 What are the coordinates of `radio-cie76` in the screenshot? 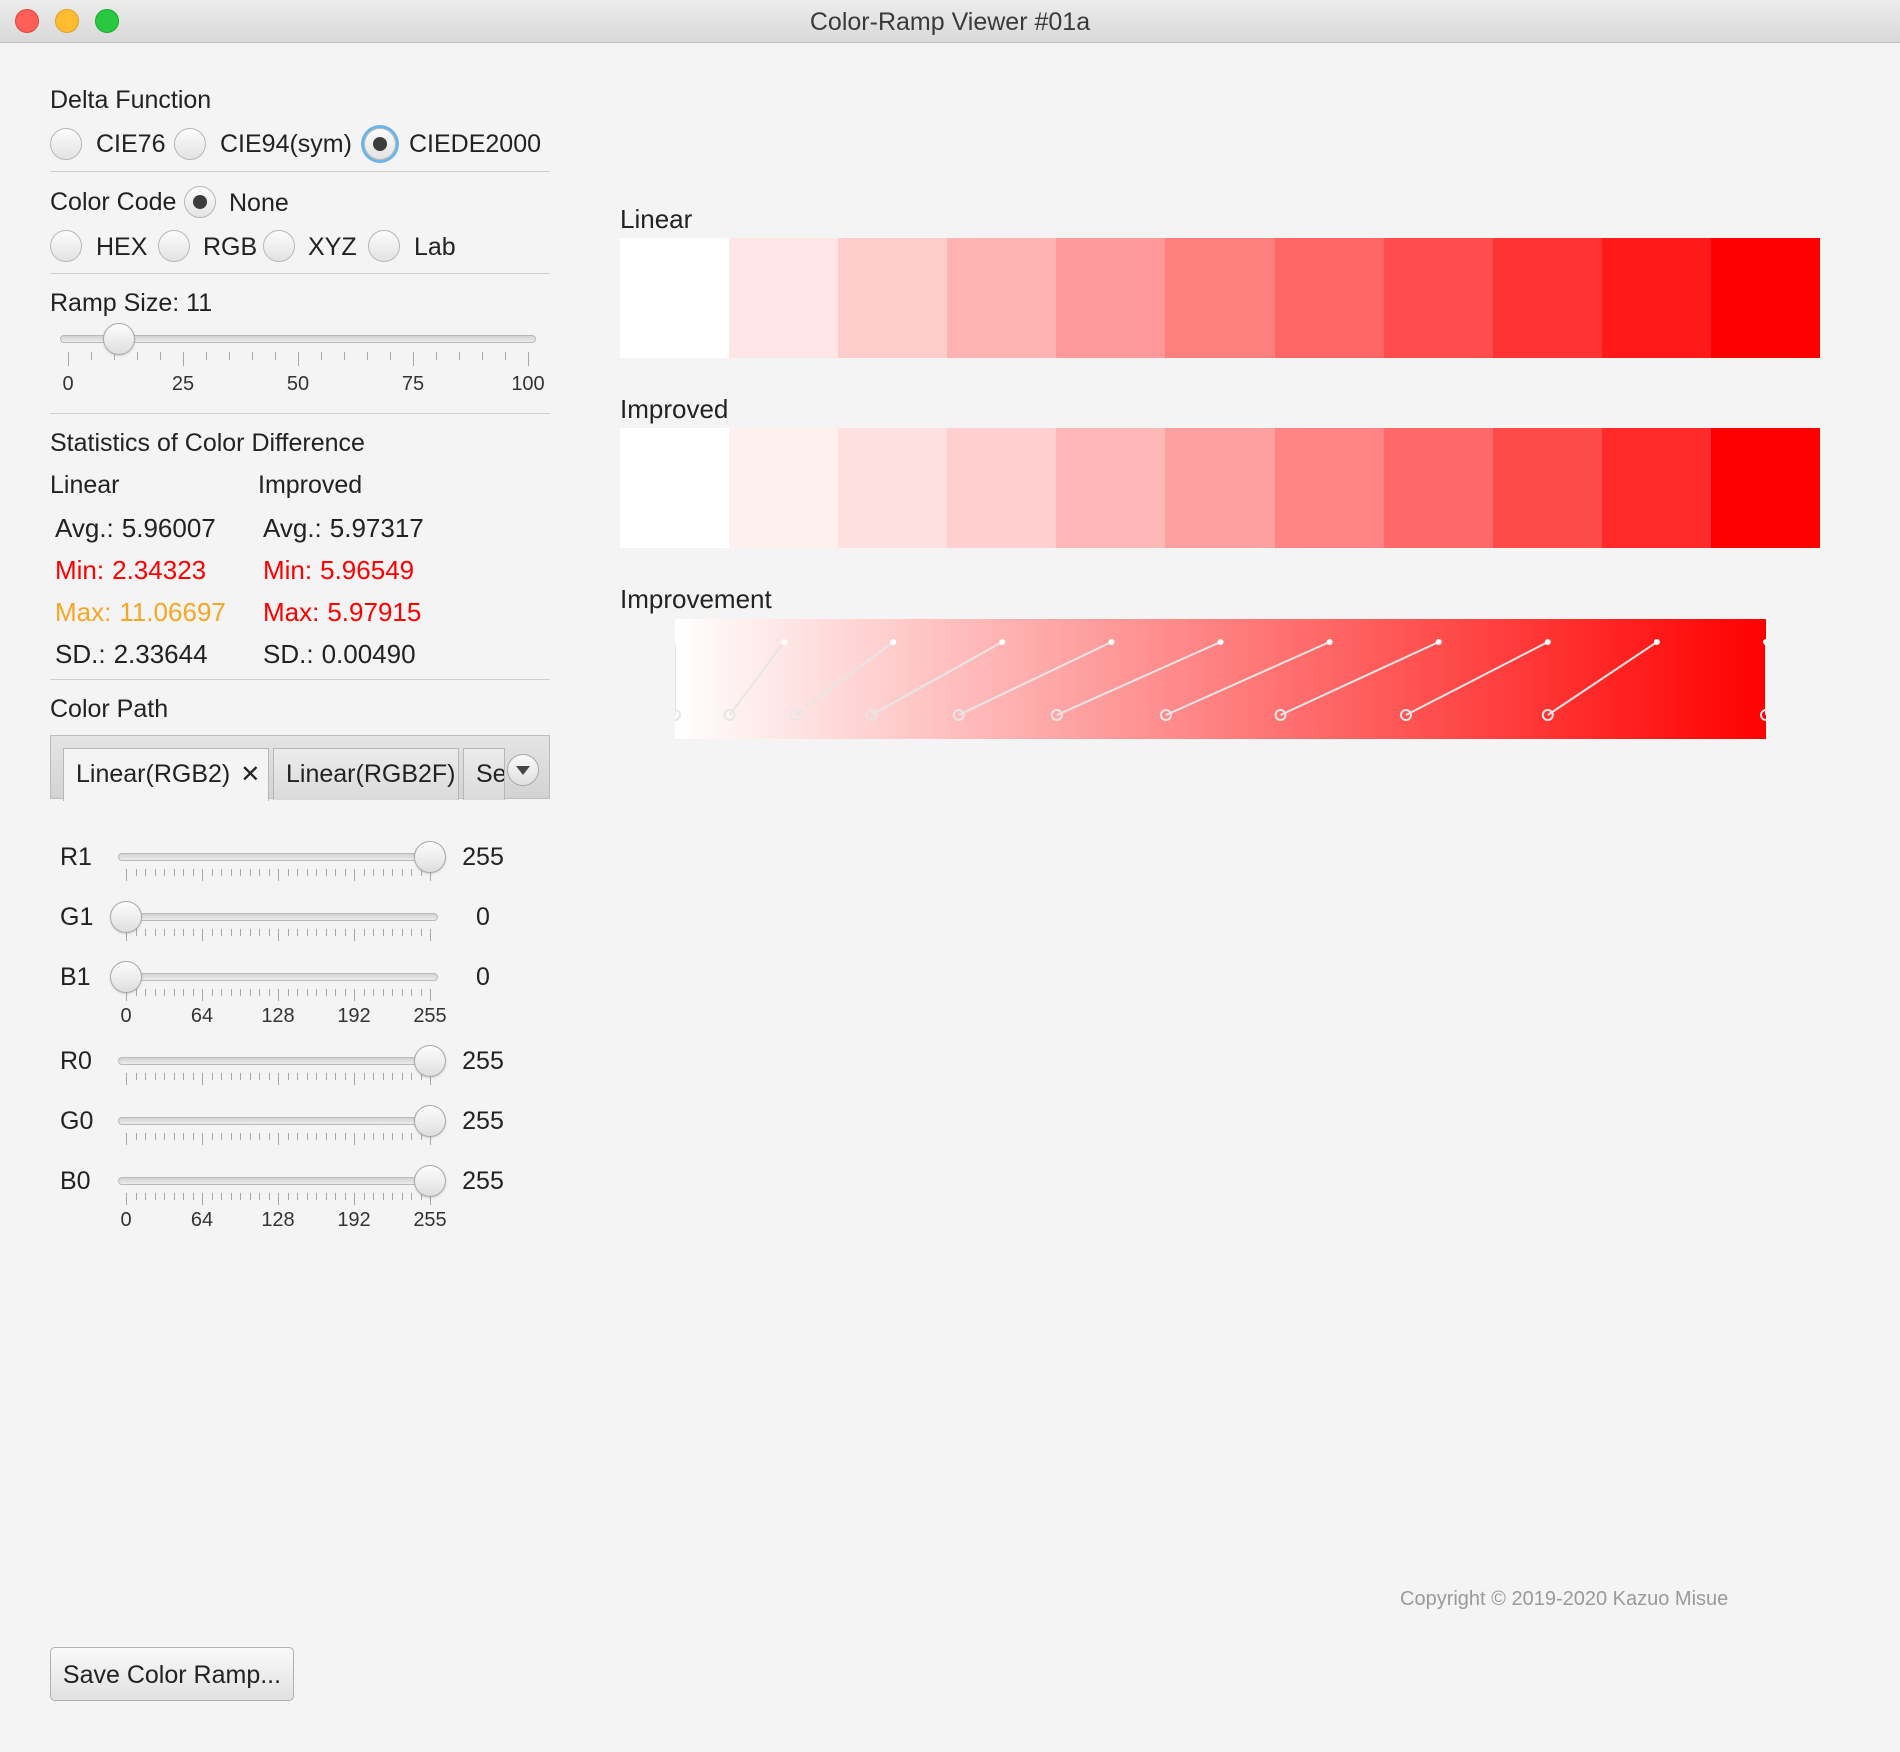 It's located at (66, 144).